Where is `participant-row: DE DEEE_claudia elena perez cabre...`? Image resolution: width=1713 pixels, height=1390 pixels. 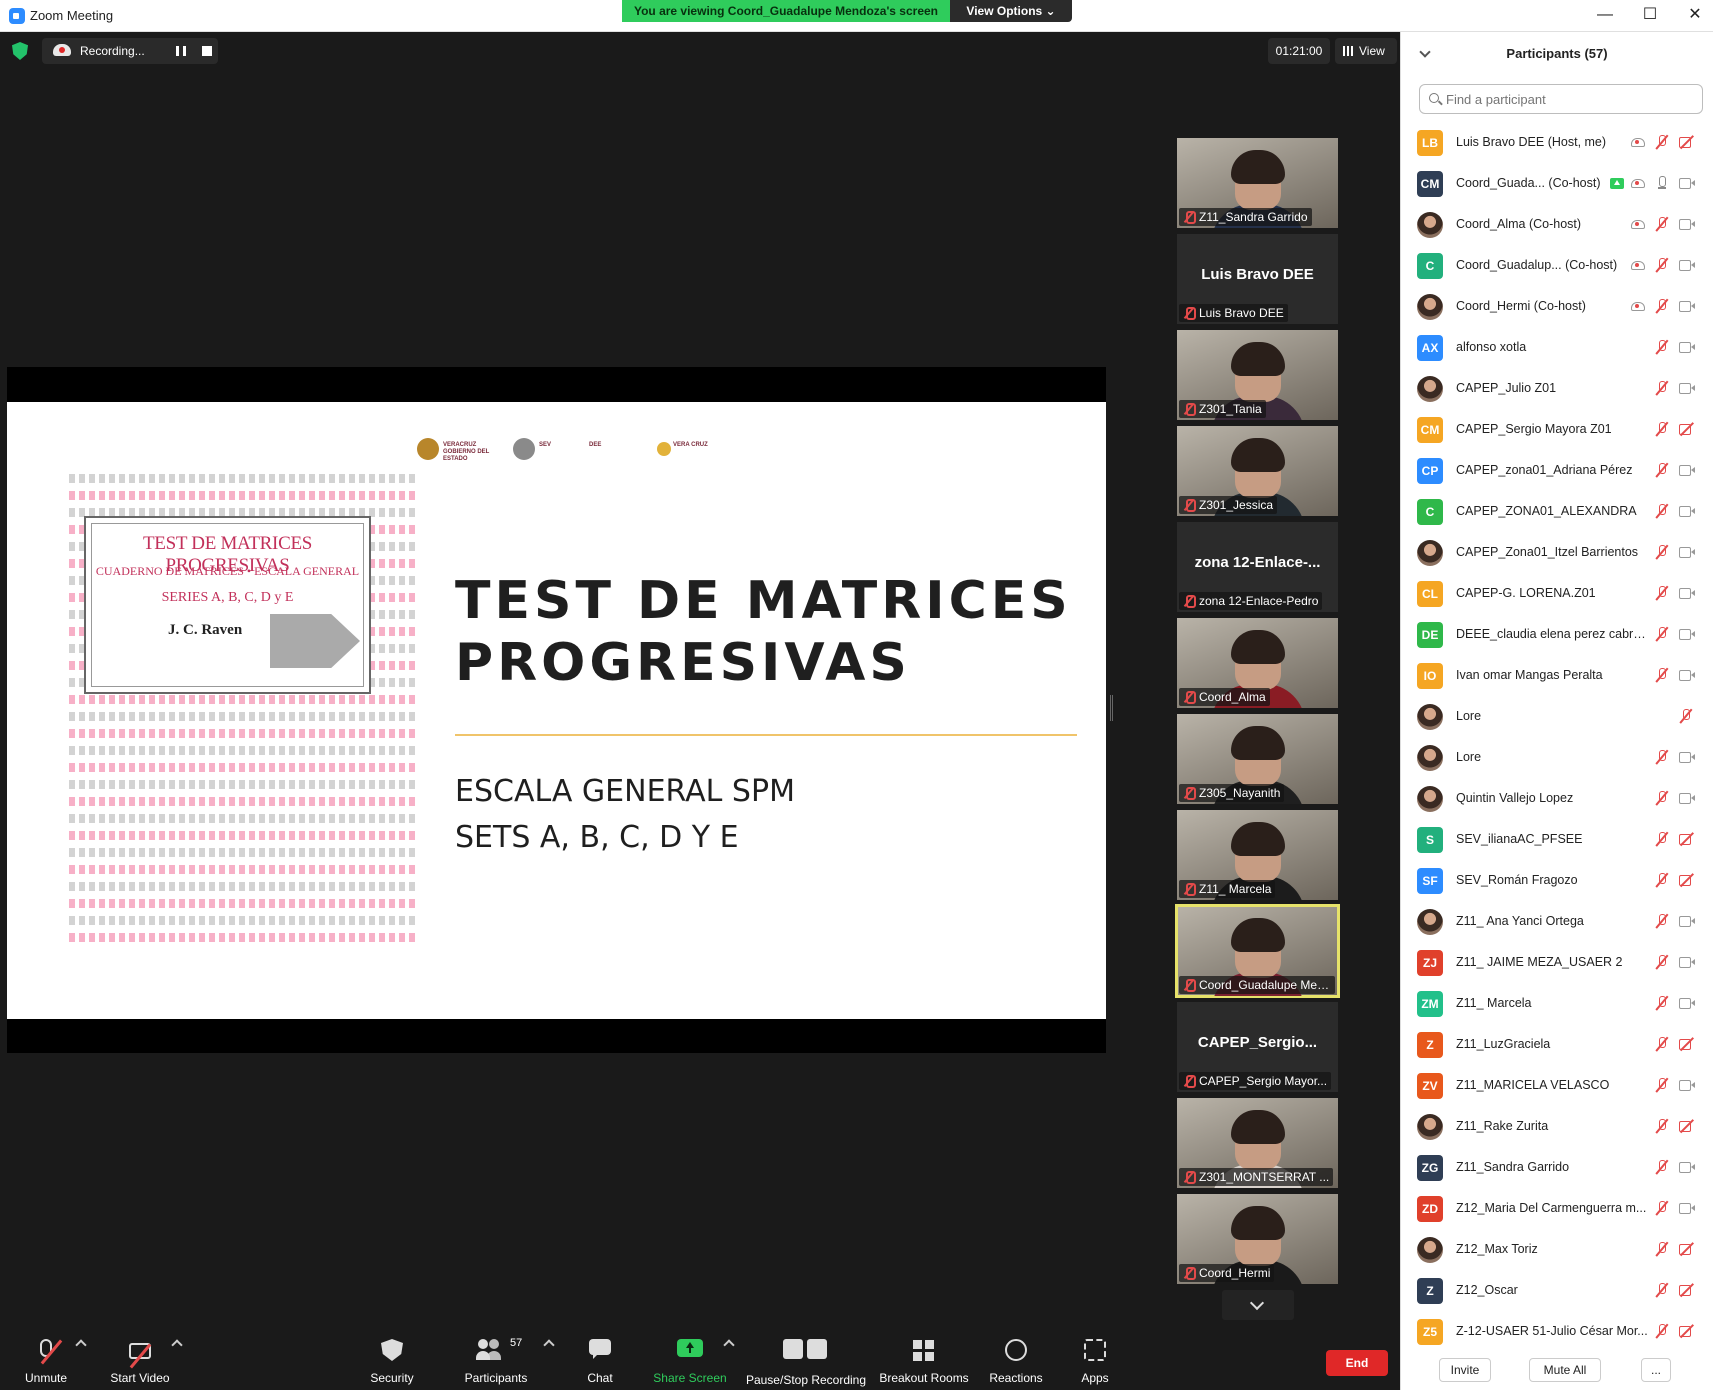 participant-row: DE DEEE_claudia elena perez cabre... is located at coordinates (1557, 634).